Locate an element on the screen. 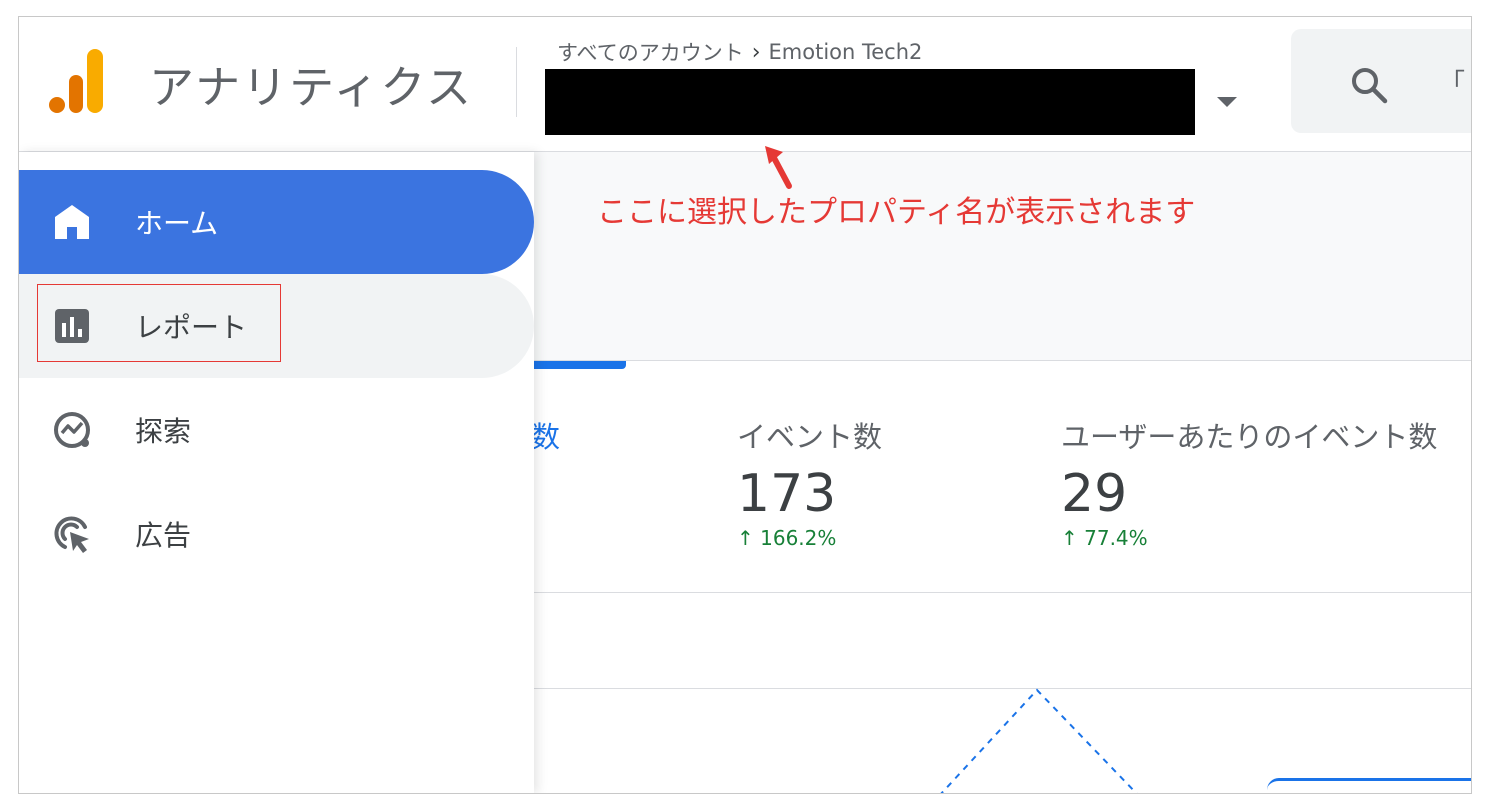  divider is located at coordinates (1002, 592).